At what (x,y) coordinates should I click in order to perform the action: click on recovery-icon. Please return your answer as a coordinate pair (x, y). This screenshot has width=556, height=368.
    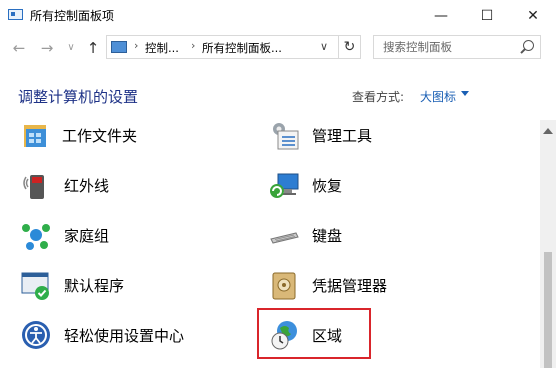
    Looking at the image, I should click on (284, 185).